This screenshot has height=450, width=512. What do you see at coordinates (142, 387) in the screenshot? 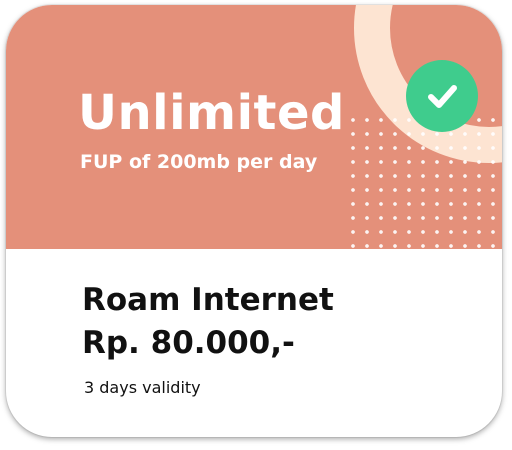
I see `validity-text: 3 days validity` at bounding box center [142, 387].